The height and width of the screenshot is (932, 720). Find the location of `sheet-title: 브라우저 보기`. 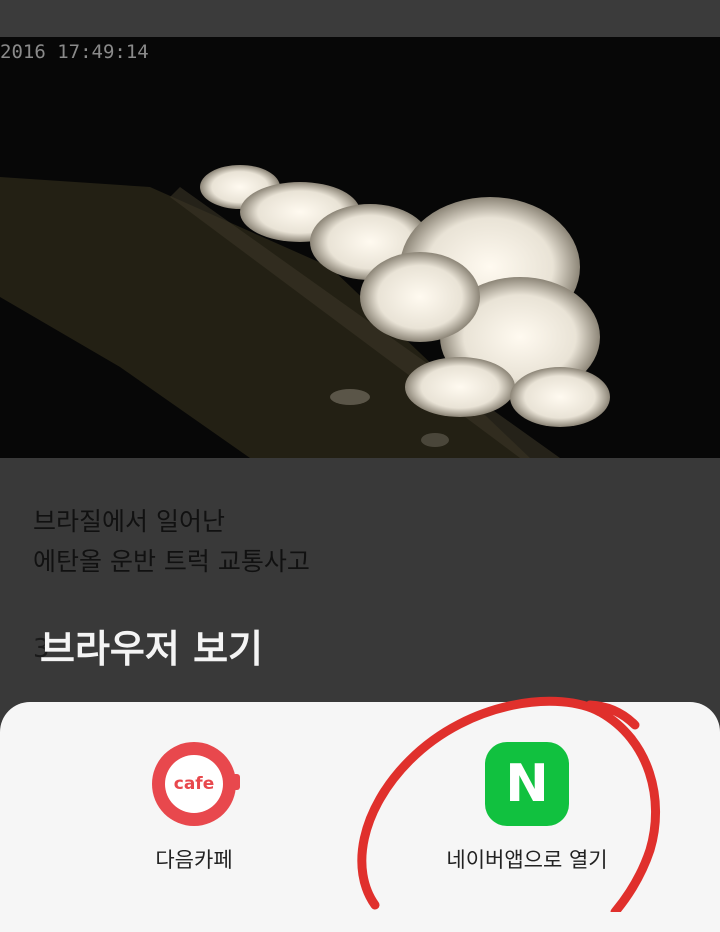

sheet-title: 브라우저 보기 is located at coordinates (151, 649).